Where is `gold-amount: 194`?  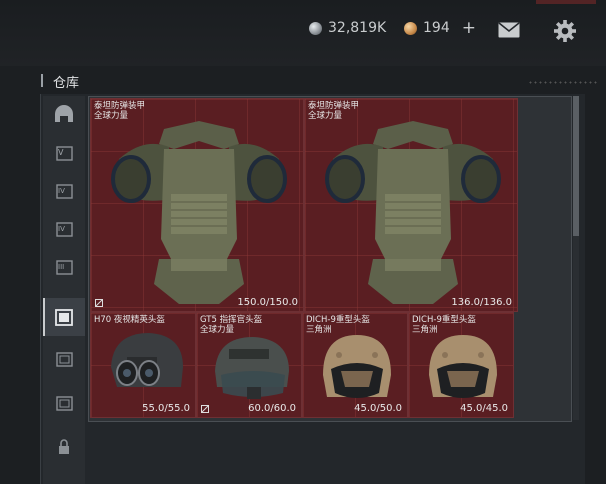
gold-amount: 194 is located at coordinates (436, 28).